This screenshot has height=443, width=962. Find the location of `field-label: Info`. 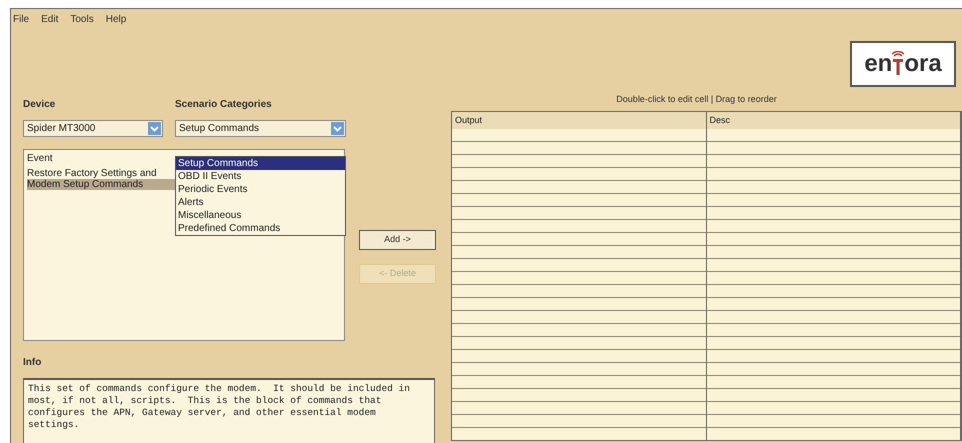

field-label: Info is located at coordinates (32, 363).